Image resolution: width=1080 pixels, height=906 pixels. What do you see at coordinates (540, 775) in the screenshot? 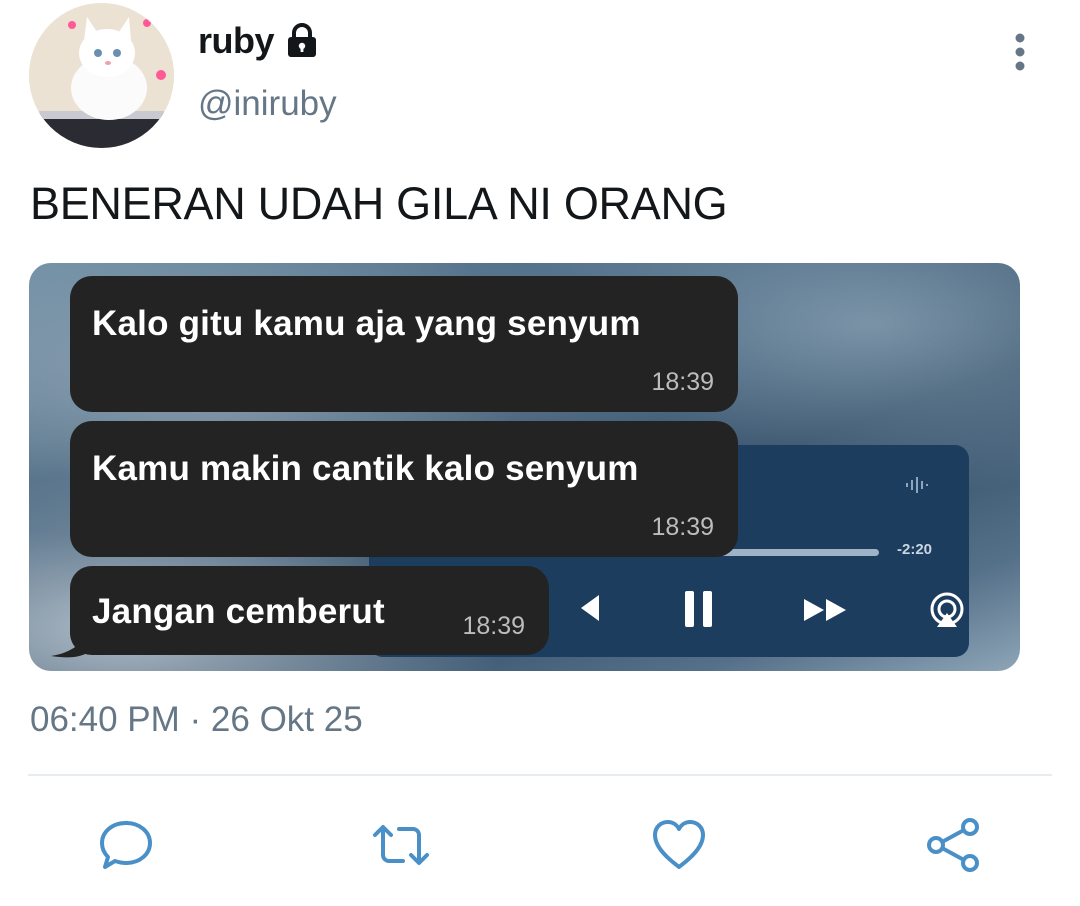
I see `divider` at bounding box center [540, 775].